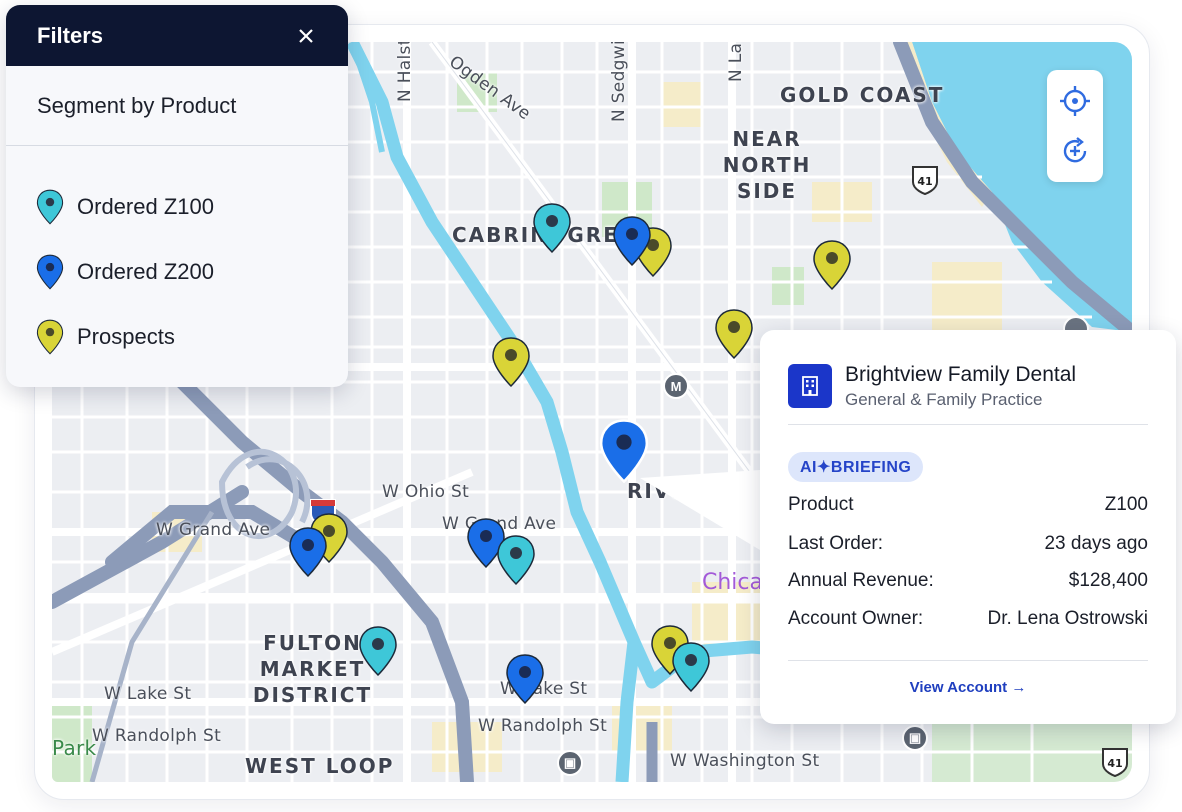 This screenshot has height=812, width=1182. Describe the element at coordinates (861, 580) in the screenshot. I see `detail-label: Annual Revenue:` at that location.